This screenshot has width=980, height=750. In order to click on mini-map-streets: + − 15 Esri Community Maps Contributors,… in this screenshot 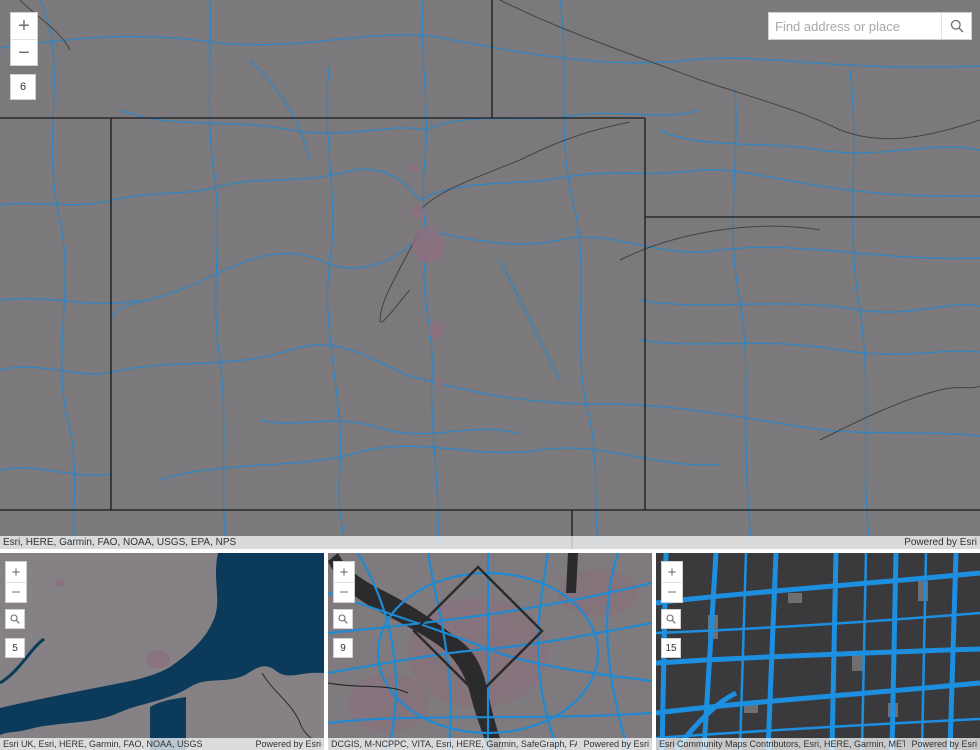, I will do `click(818, 651)`.